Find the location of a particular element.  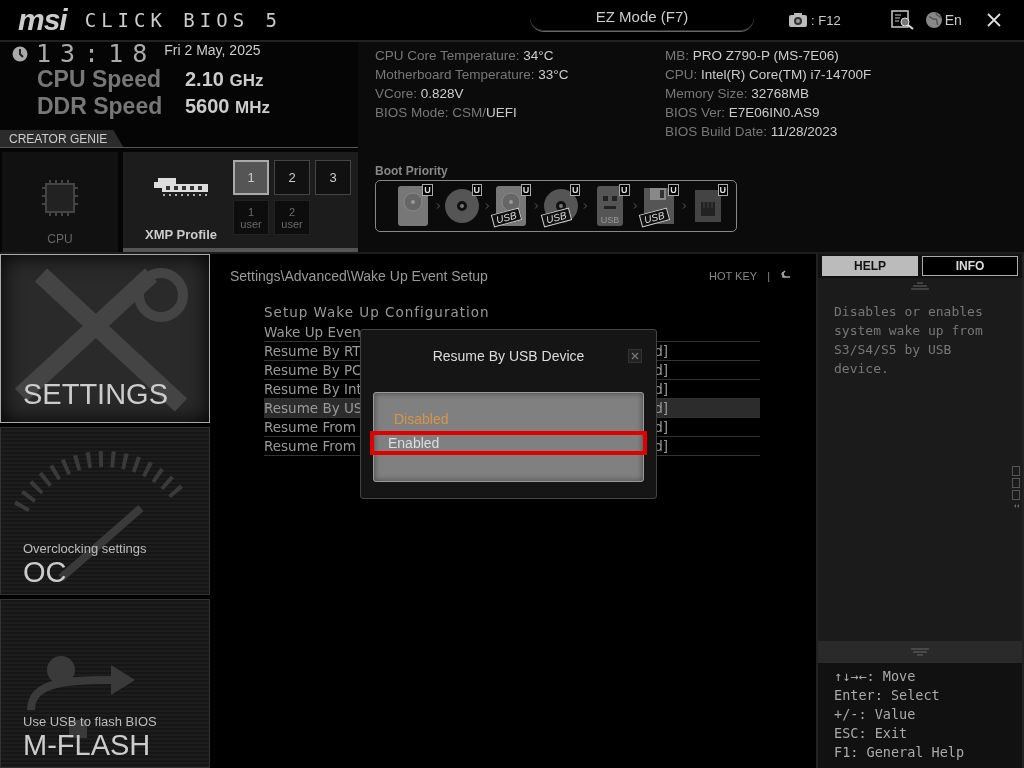

menu-tile: Use USB to flash BIOS M-FLASH is located at coordinates (105, 683).